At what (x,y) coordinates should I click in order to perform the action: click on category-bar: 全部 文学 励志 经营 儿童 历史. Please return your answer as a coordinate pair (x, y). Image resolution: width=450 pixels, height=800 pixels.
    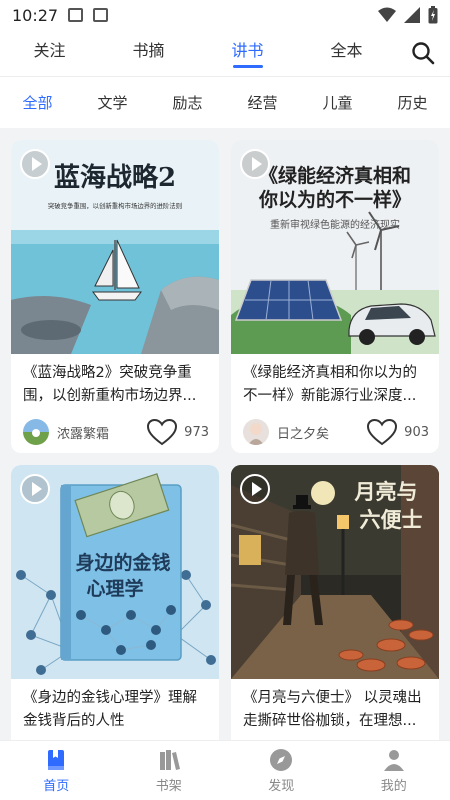
    Looking at the image, I should click on (225, 102).